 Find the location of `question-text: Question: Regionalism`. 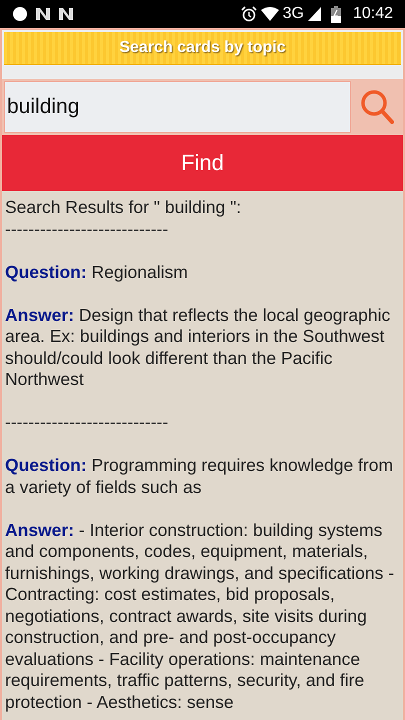

question-text: Question: Regionalism is located at coordinates (97, 272).